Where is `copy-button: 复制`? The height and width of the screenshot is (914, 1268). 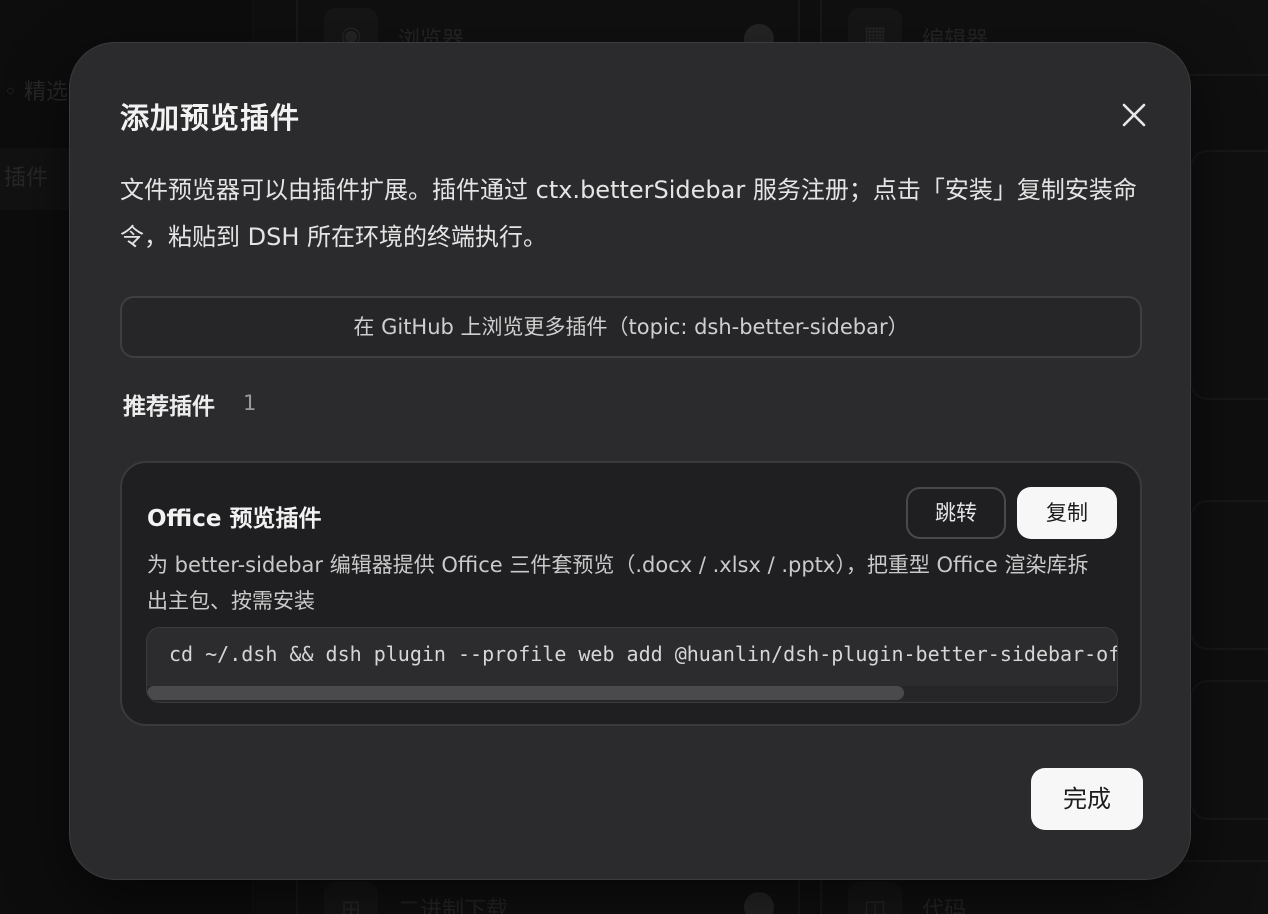
copy-button: 复制 is located at coordinates (1067, 513).